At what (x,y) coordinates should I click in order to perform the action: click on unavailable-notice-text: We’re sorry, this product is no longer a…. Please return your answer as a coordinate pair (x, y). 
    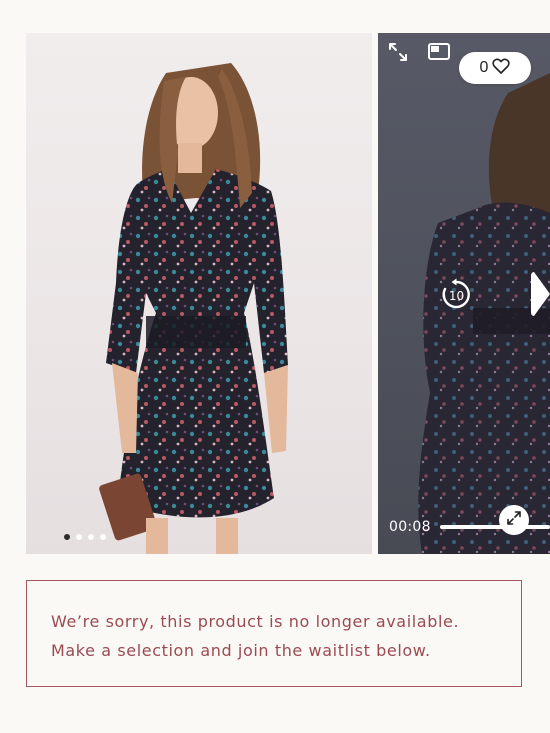
    Looking at the image, I should click on (255, 636).